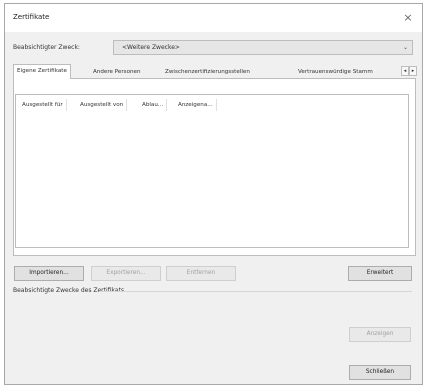  Describe the element at coordinates (335, 72) in the screenshot. I see `tab-trusted-root-cas: Vertrauenswürdige Stamm` at that location.